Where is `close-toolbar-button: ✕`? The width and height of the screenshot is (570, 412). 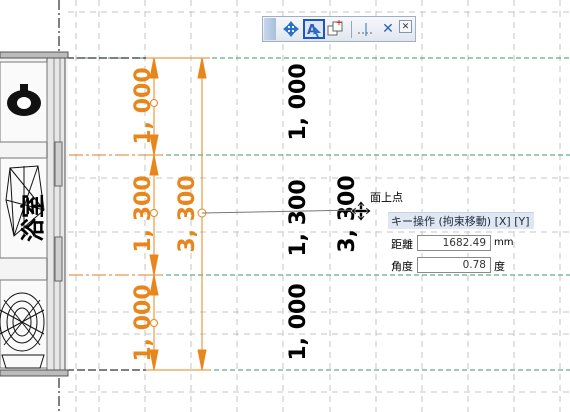
close-toolbar-button: ✕ is located at coordinates (405, 26).